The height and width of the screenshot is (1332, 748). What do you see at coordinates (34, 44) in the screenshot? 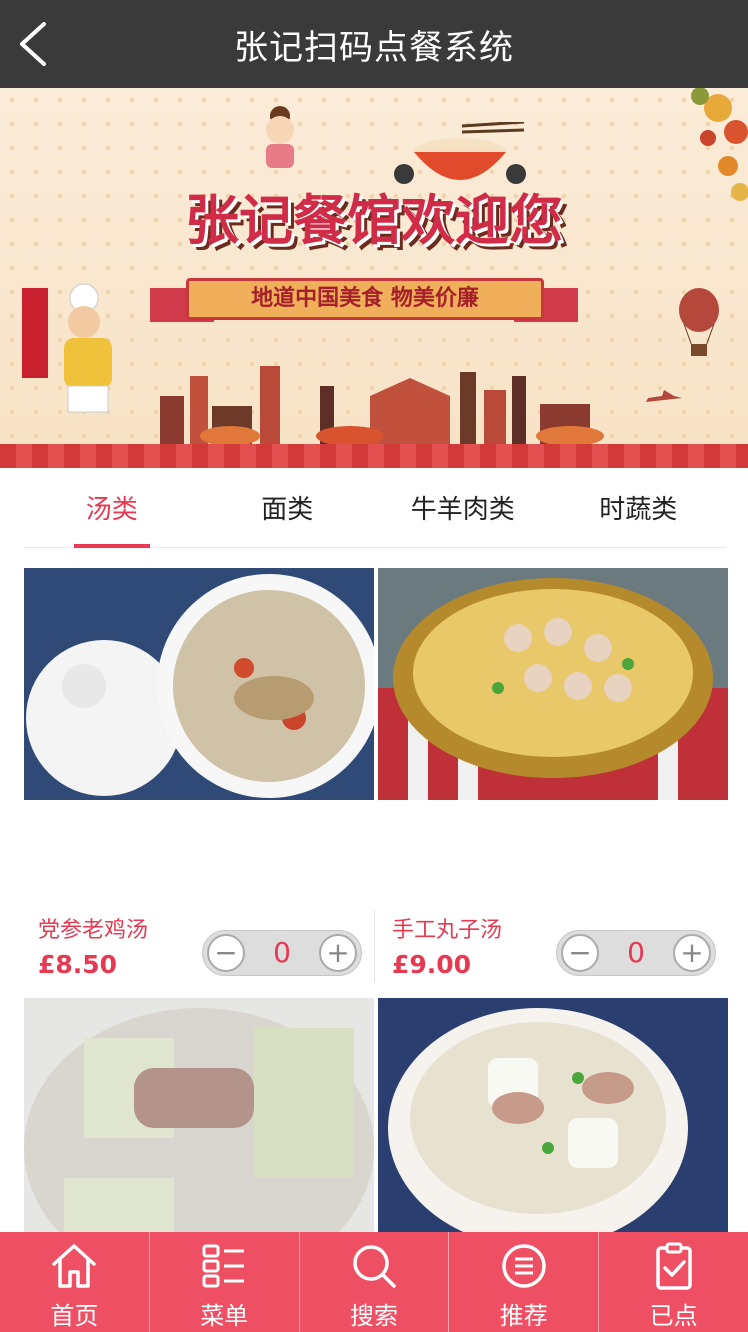
I see `chevron-left-icon` at bounding box center [34, 44].